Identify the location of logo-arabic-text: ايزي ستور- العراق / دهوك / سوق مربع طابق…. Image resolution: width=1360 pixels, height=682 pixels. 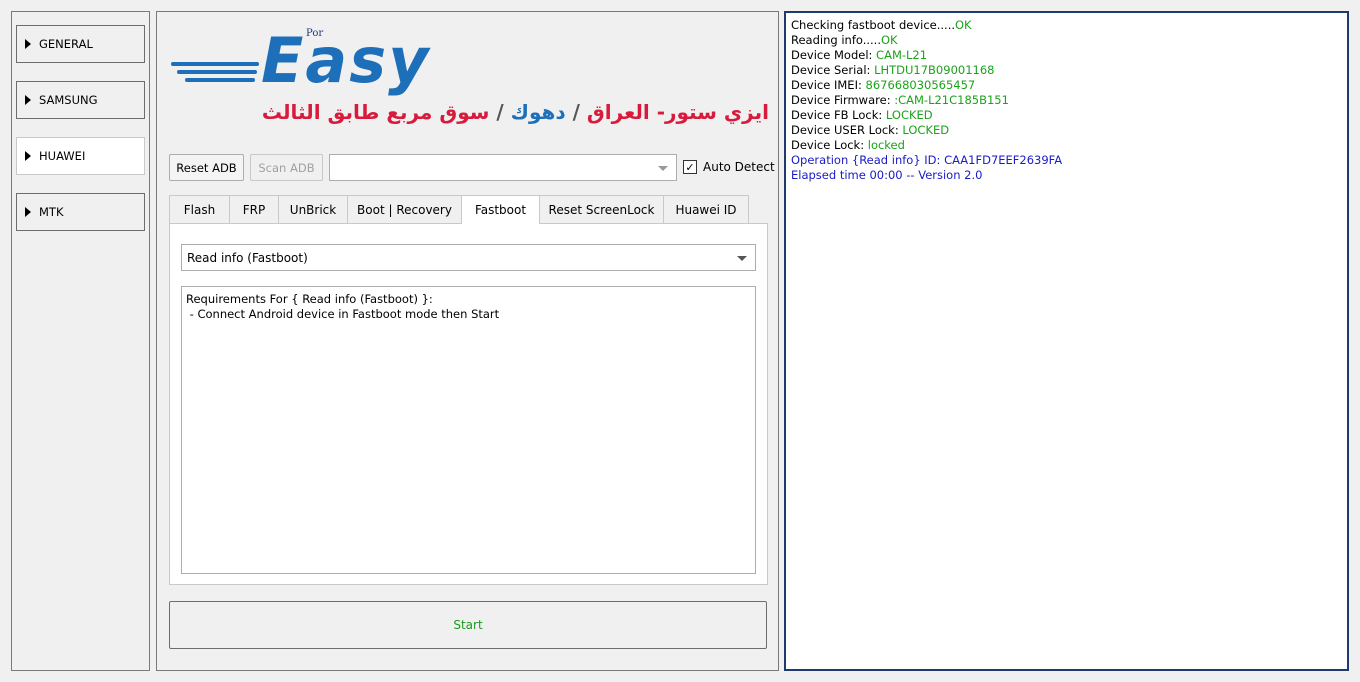
(515, 112).